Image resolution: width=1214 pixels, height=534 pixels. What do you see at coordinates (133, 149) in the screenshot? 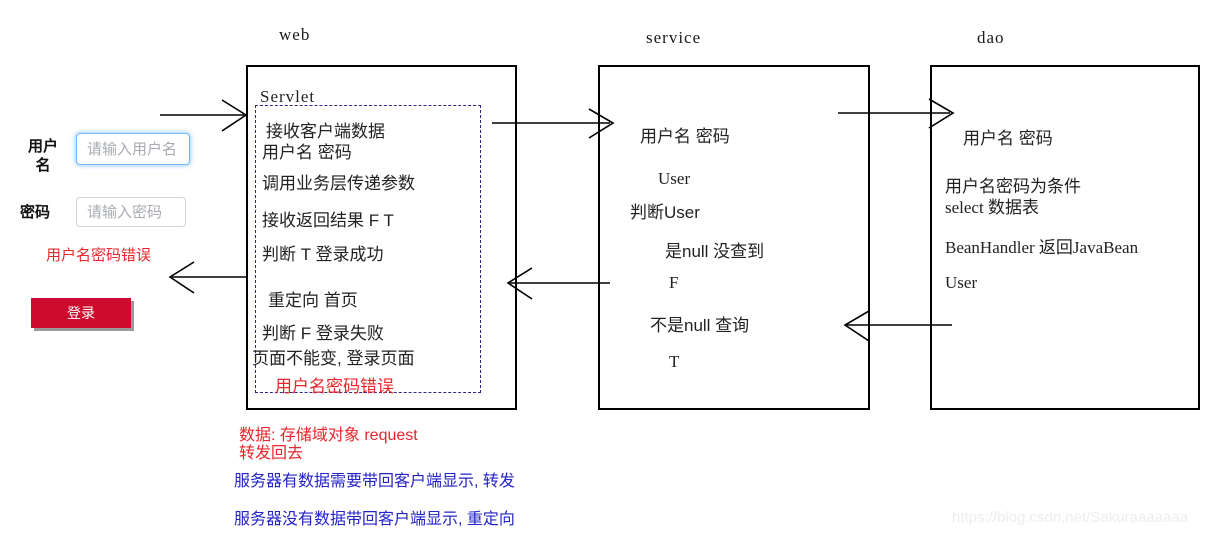
I see `username-input` at bounding box center [133, 149].